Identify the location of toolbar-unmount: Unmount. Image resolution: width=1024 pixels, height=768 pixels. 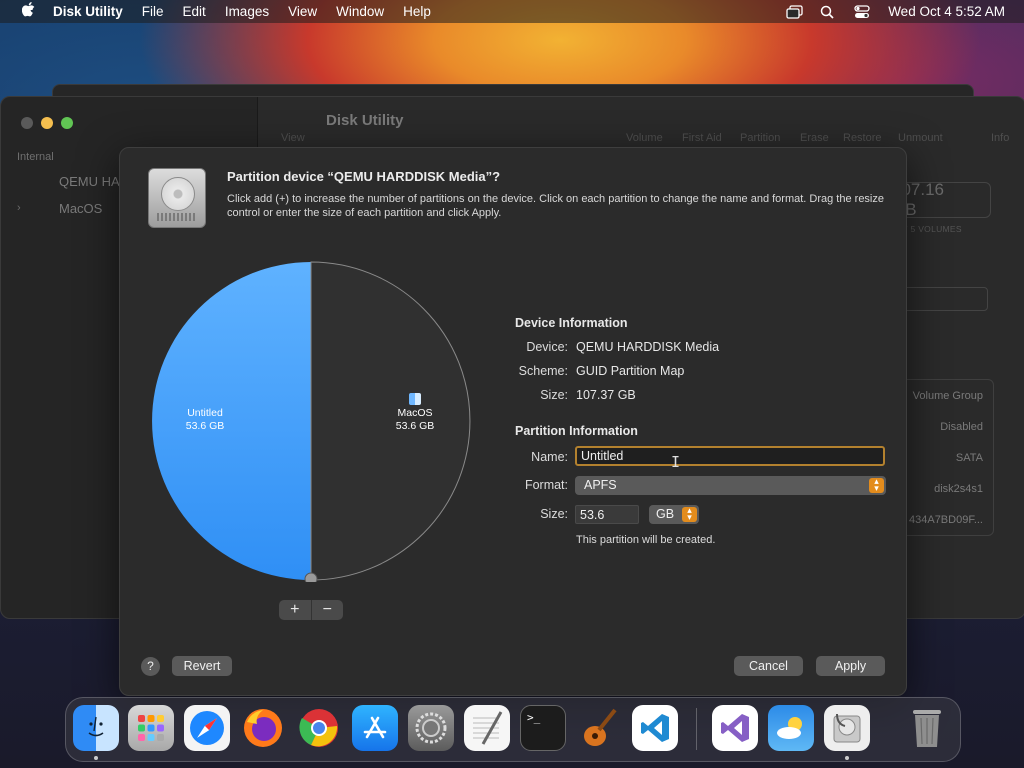
(920, 138).